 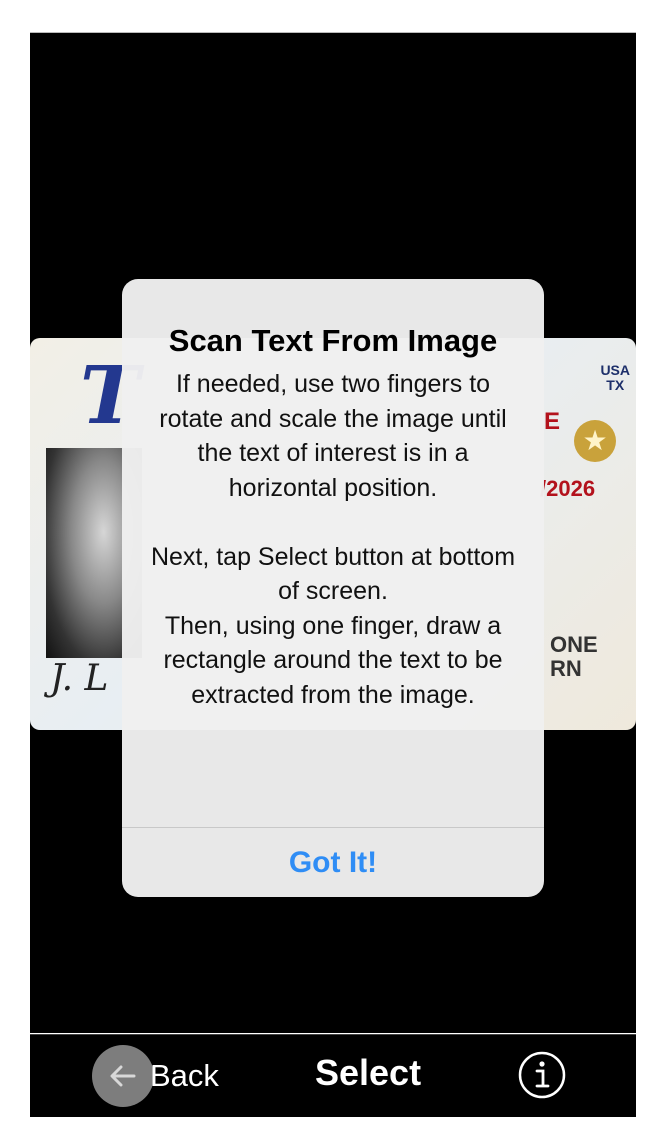 What do you see at coordinates (574, 644) in the screenshot?
I see `card-one-line1: ONE` at bounding box center [574, 644].